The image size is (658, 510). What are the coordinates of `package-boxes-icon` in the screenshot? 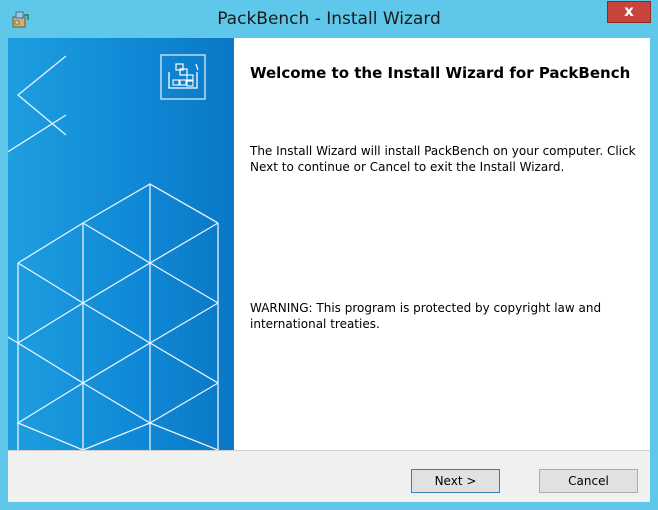 It's located at (183, 77).